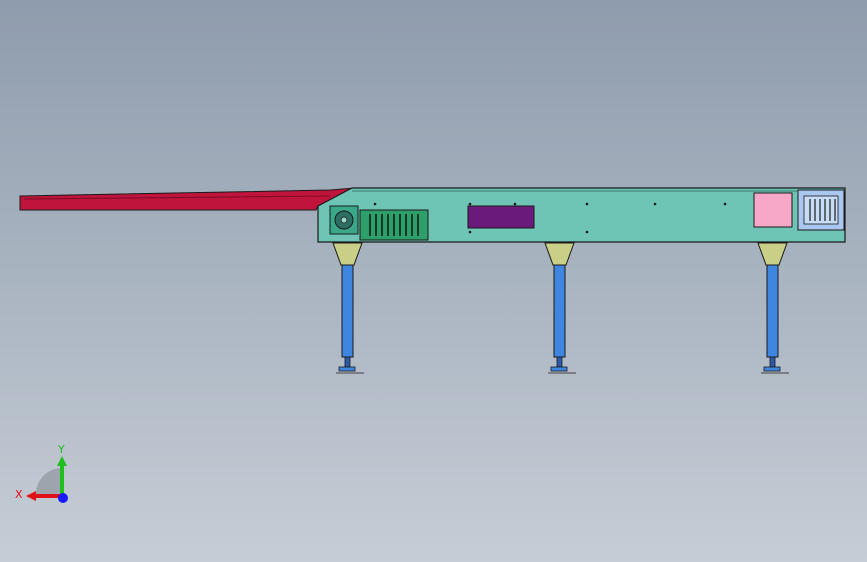 This screenshot has height=562, width=867. I want to click on x-axis-label: X, so click(19, 494).